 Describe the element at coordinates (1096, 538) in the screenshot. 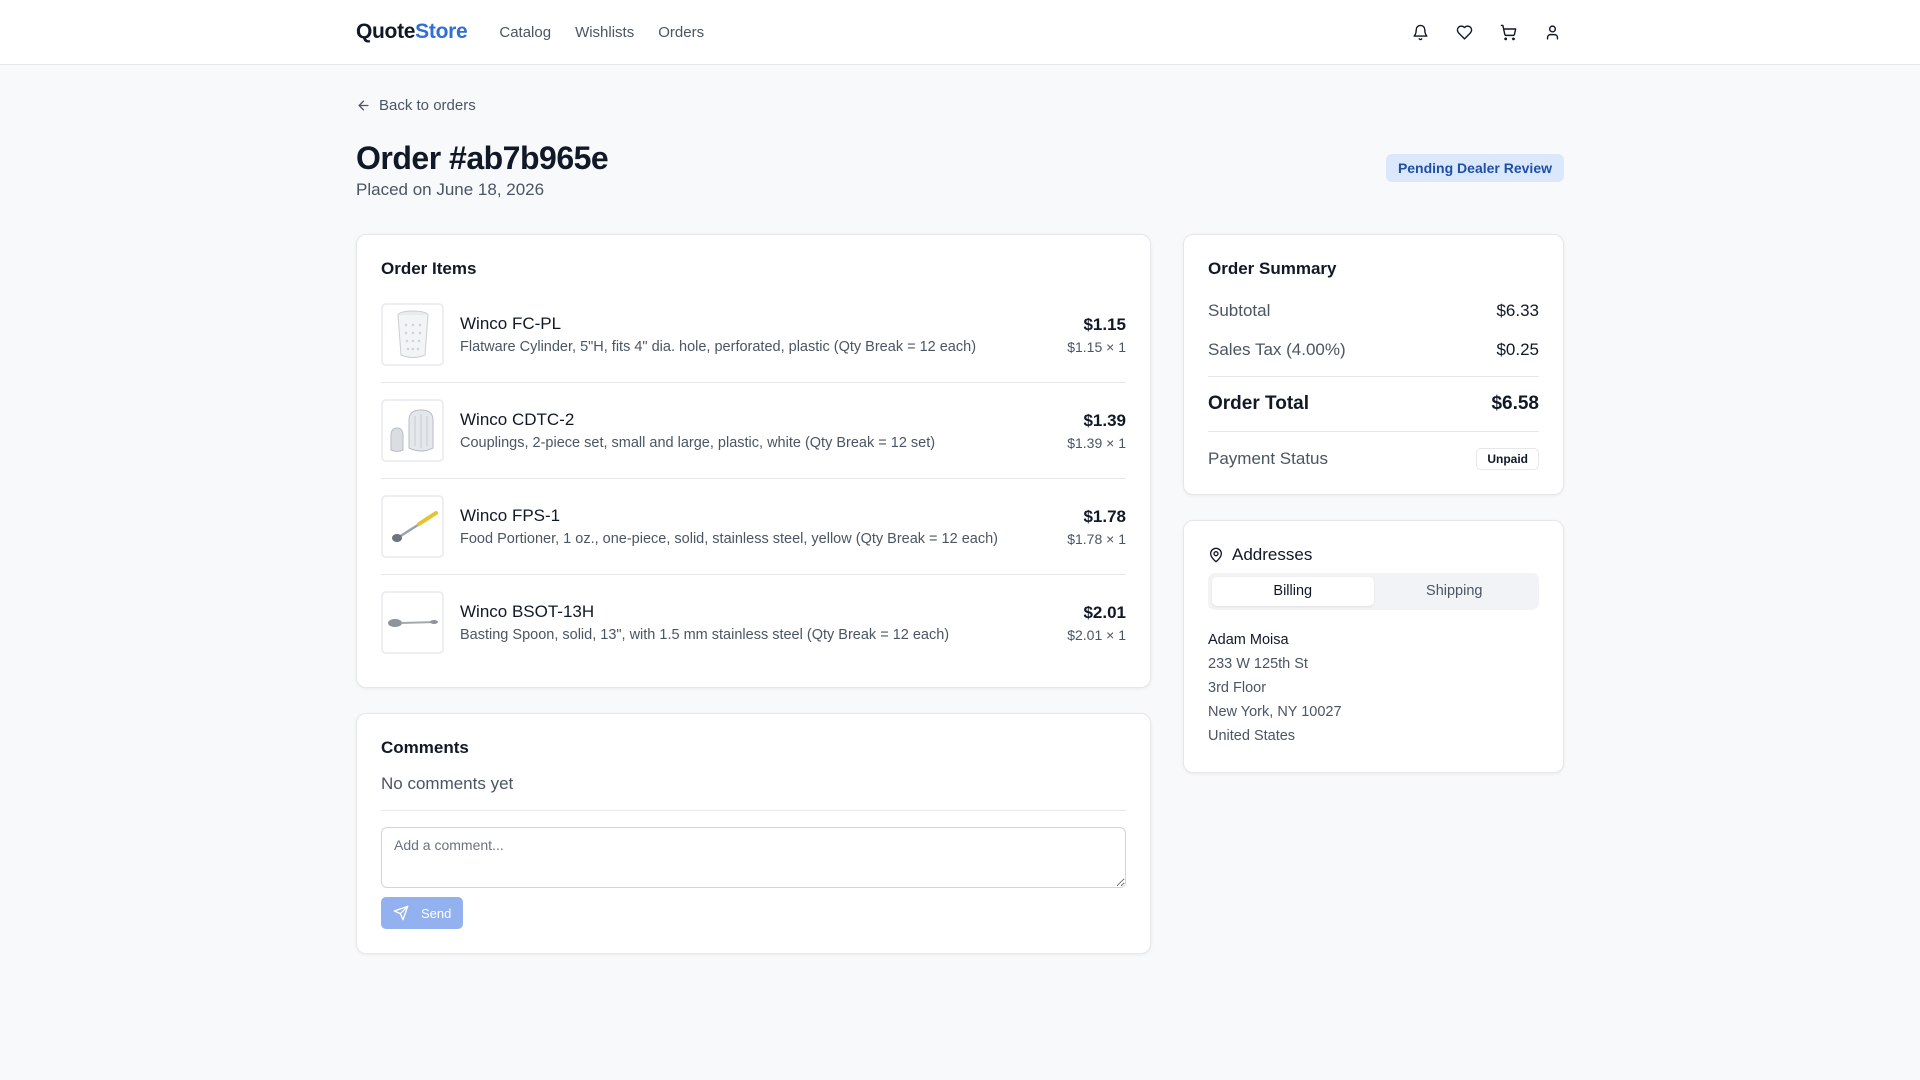

I see `item-quantity: $1.78 × 1` at that location.